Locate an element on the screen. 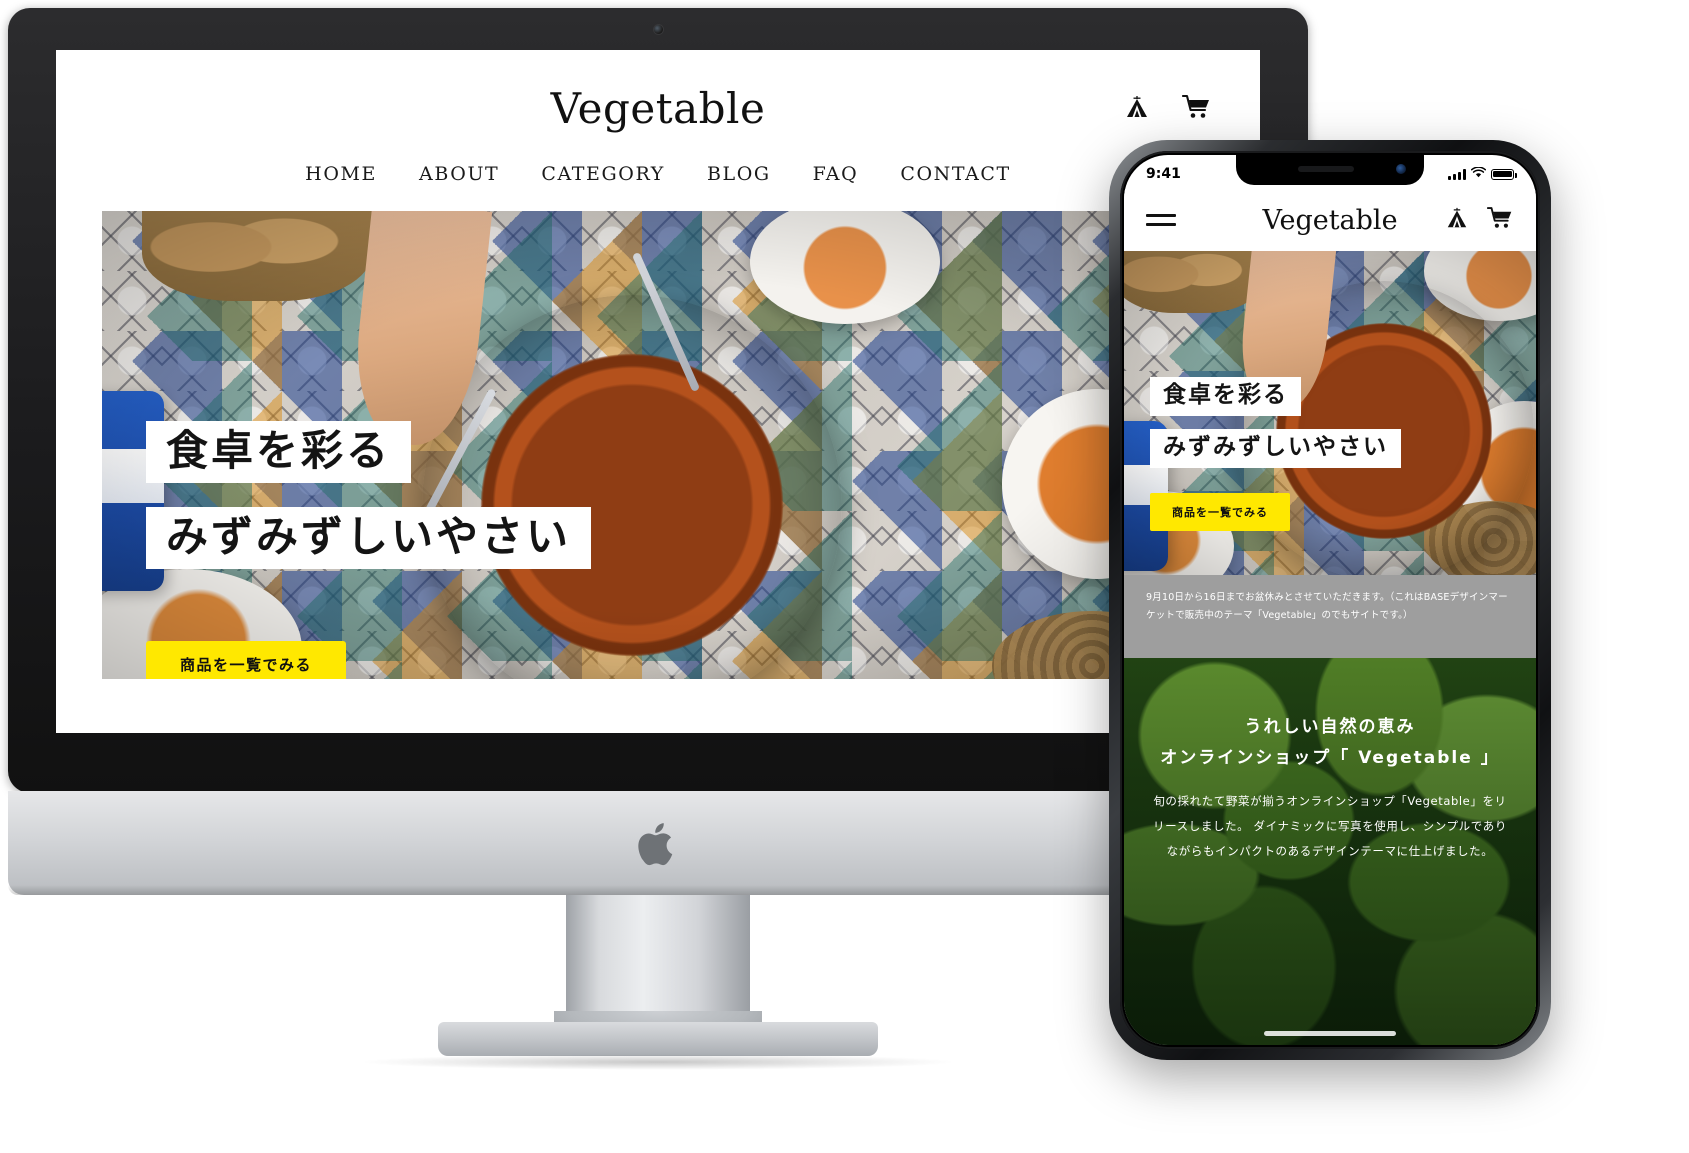 The image size is (1689, 1153). iphone-notch is located at coordinates (1330, 170).